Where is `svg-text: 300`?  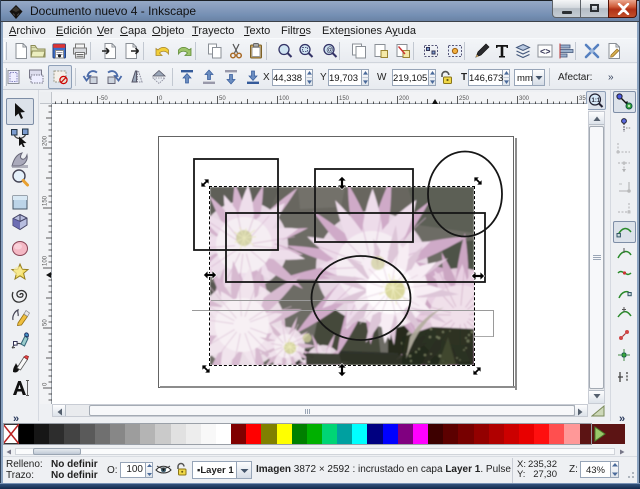 svg-text: 300 is located at coordinates (524, 99).